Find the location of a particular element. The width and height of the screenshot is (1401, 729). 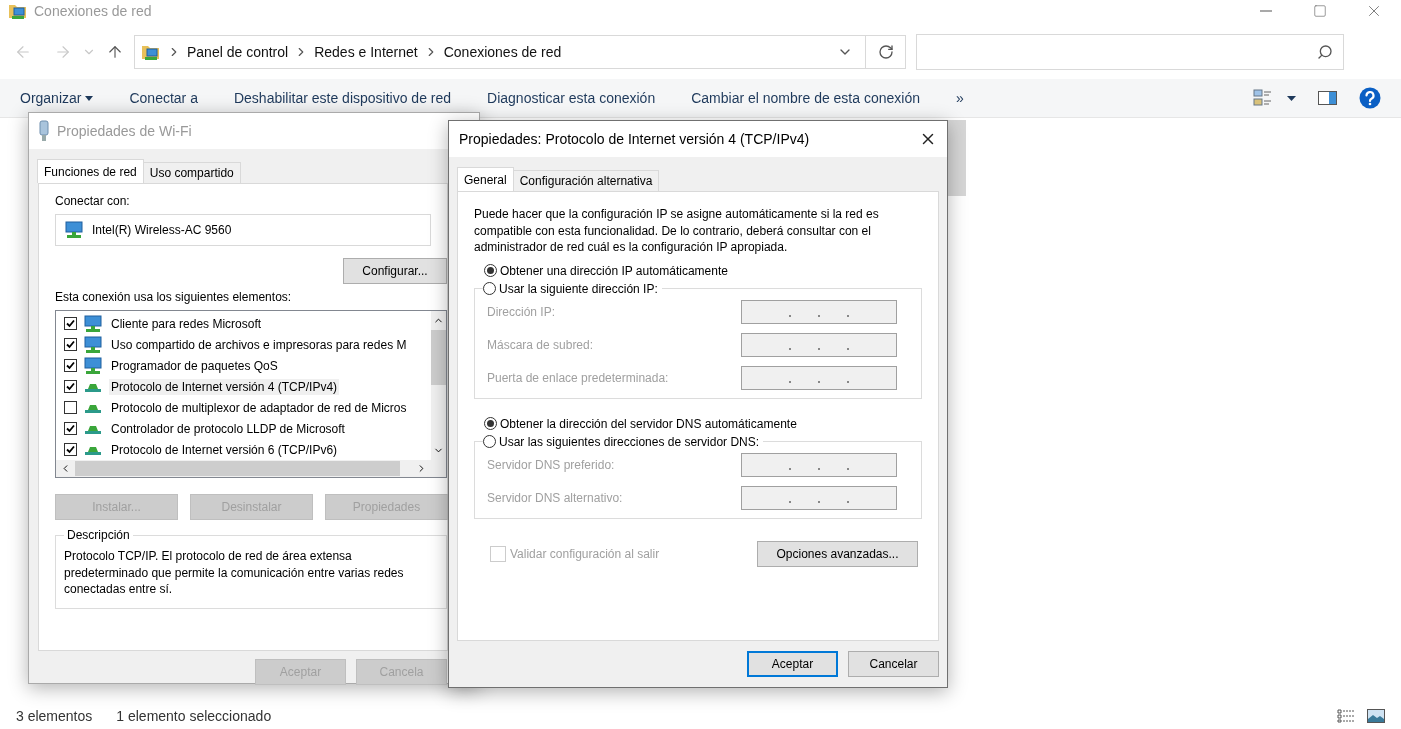

radio-option: Obtener la dirección del servidor DNS automáticamente is located at coordinates (698, 423).